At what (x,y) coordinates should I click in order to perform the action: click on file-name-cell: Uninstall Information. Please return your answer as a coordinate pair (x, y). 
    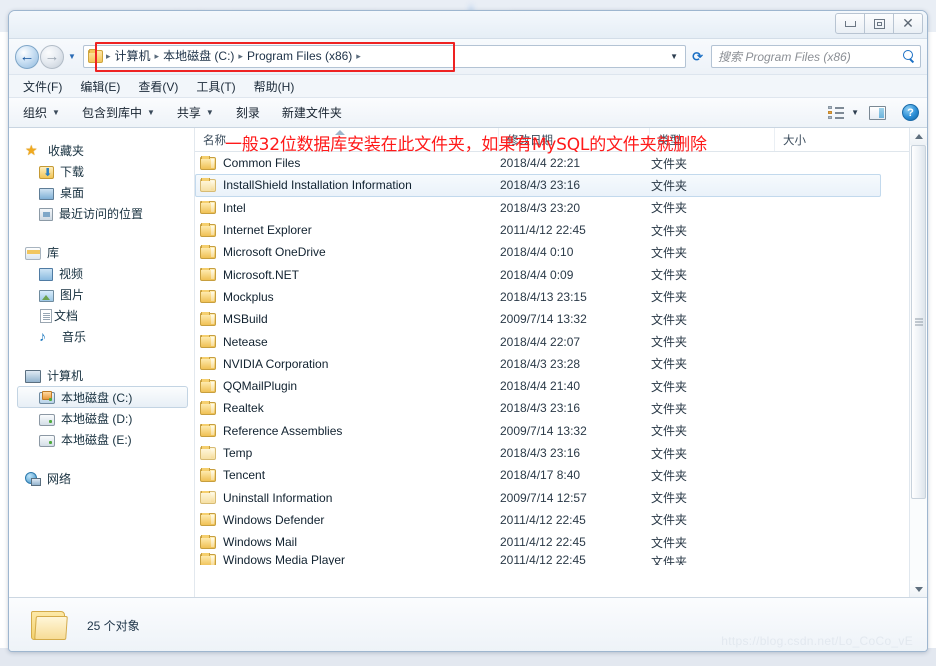
    Looking at the image, I should click on (350, 497).